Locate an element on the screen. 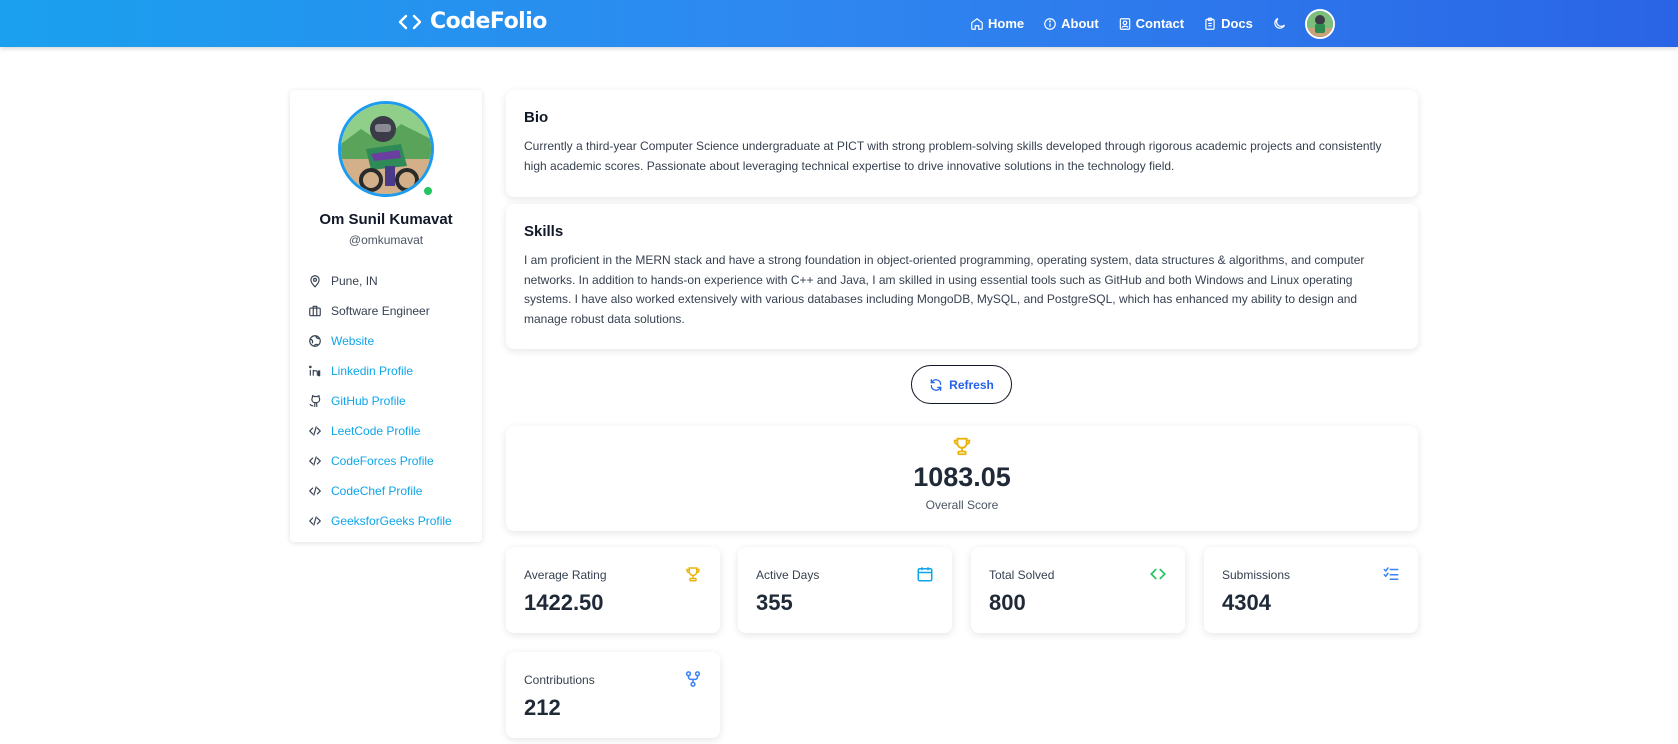 Image resolution: width=1678 pixels, height=744 pixels. nav-user-avatar is located at coordinates (1319, 23).